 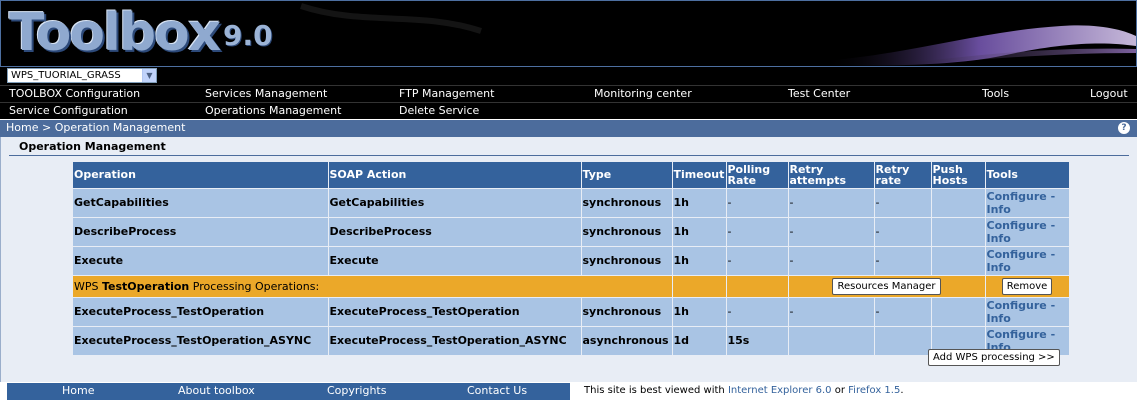 I want to click on col-type: Type, so click(x=627, y=175).